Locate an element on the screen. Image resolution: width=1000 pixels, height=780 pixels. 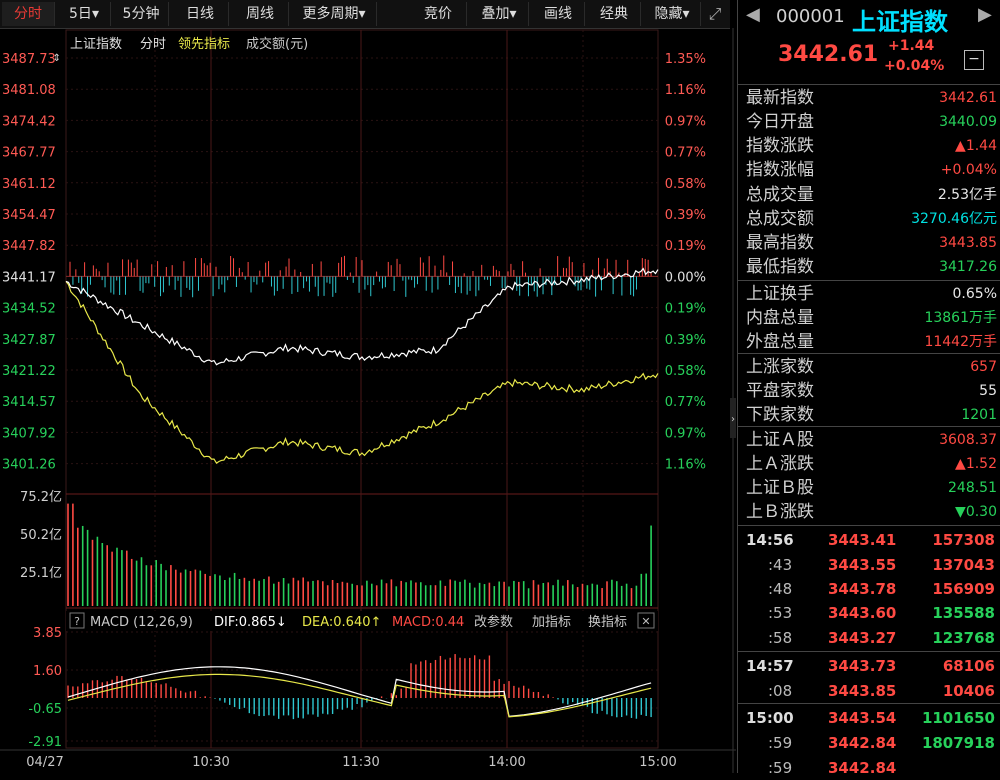
tick-row: :58 3443.27 123768 is located at coordinates (869, 638).